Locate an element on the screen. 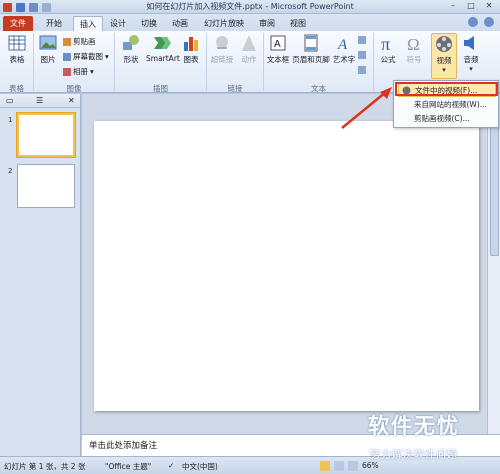 Image resolution: width=500 pixels, height=474 pixels. clipart-button: 剪贴画 is located at coordinates (79, 41).